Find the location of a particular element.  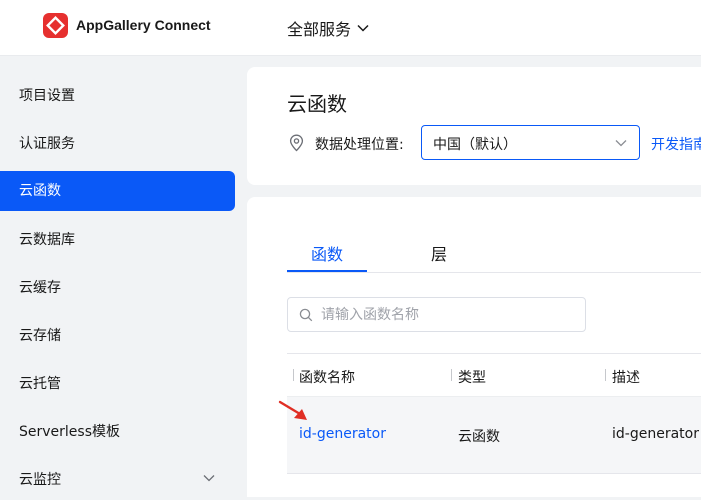

sidebar-item-label: 云数据库 is located at coordinates (47, 240).